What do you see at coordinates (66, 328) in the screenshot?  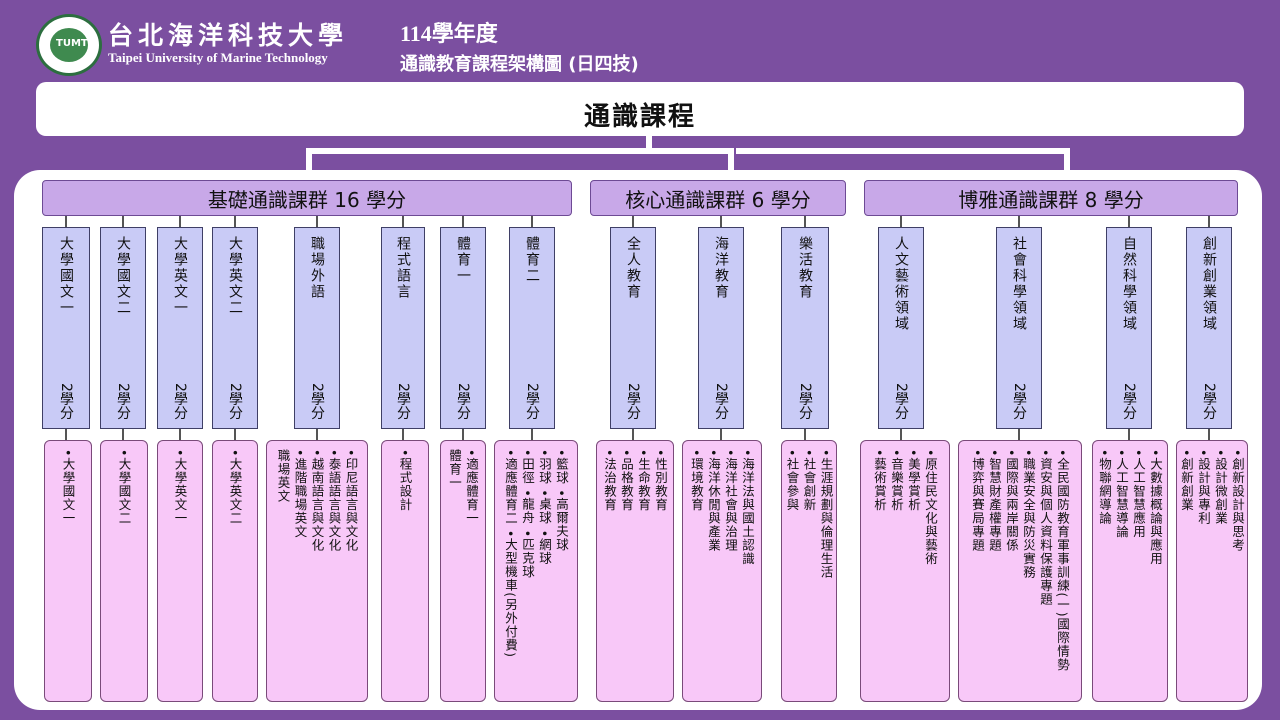 I see `subject-box: 大學國文一 2學分` at bounding box center [66, 328].